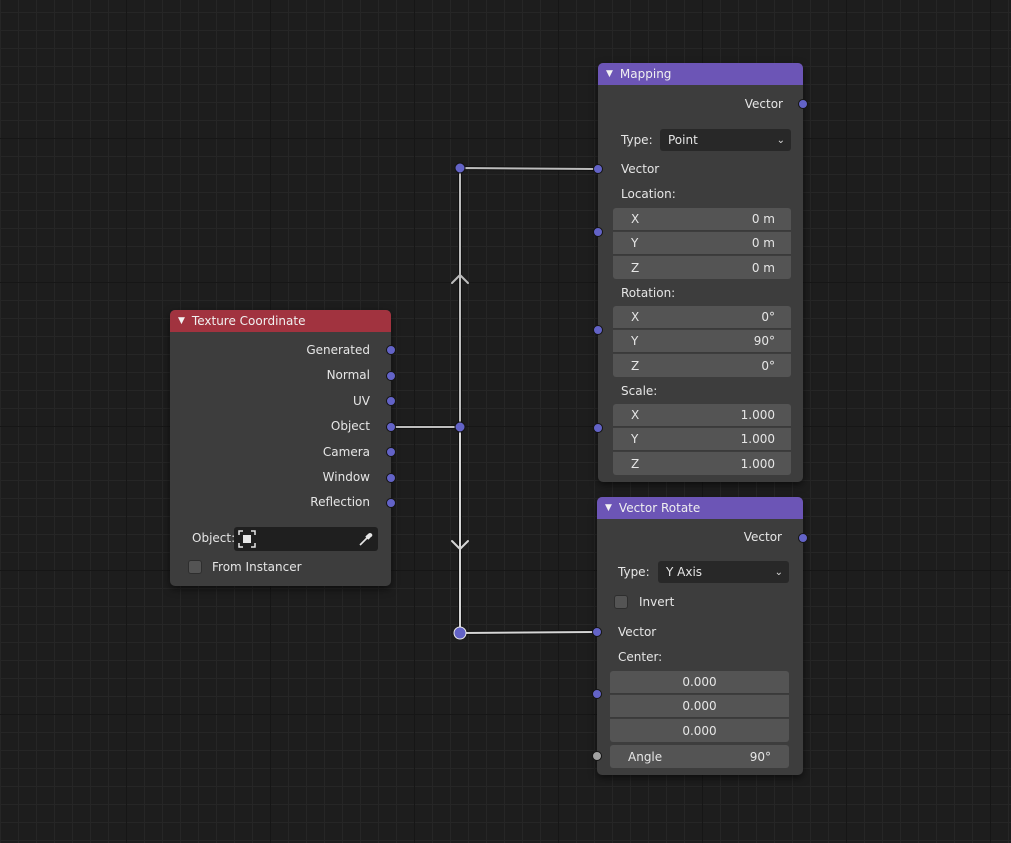 The width and height of the screenshot is (1011, 843). Describe the element at coordinates (340, 502) in the screenshot. I see `output-reflection: Reflection` at that location.